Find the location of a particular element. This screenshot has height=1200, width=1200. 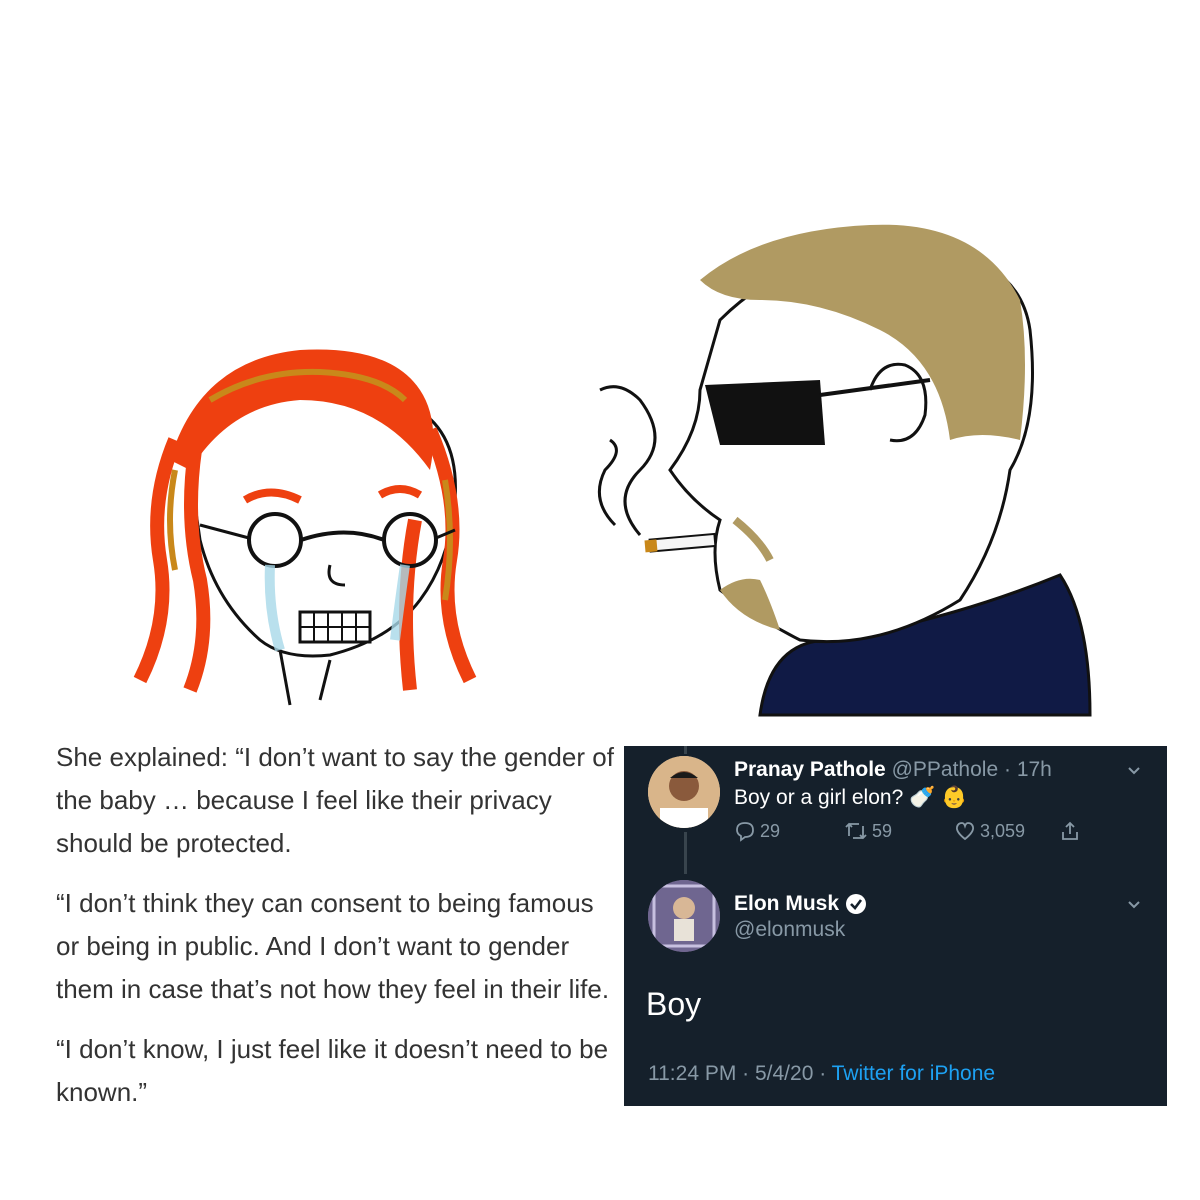

share-button is located at coordinates (1070, 831).